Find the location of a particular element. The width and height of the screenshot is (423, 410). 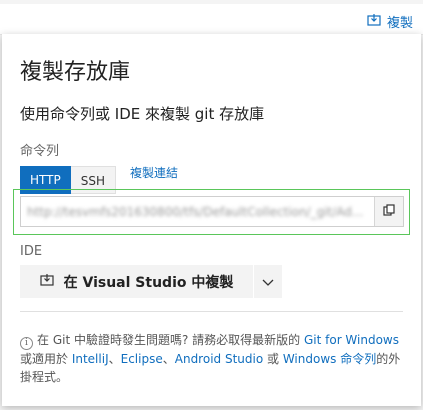

copy-icon is located at coordinates (389, 211).